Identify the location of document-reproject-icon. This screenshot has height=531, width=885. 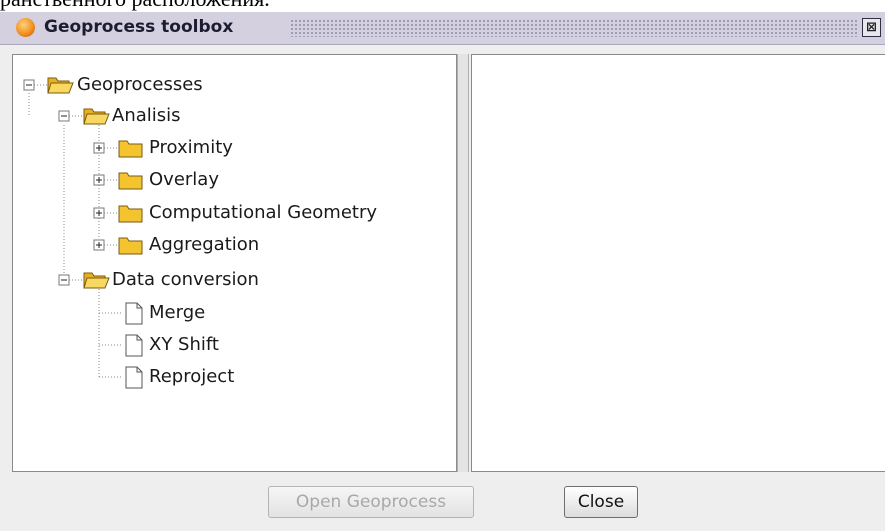
(134, 377).